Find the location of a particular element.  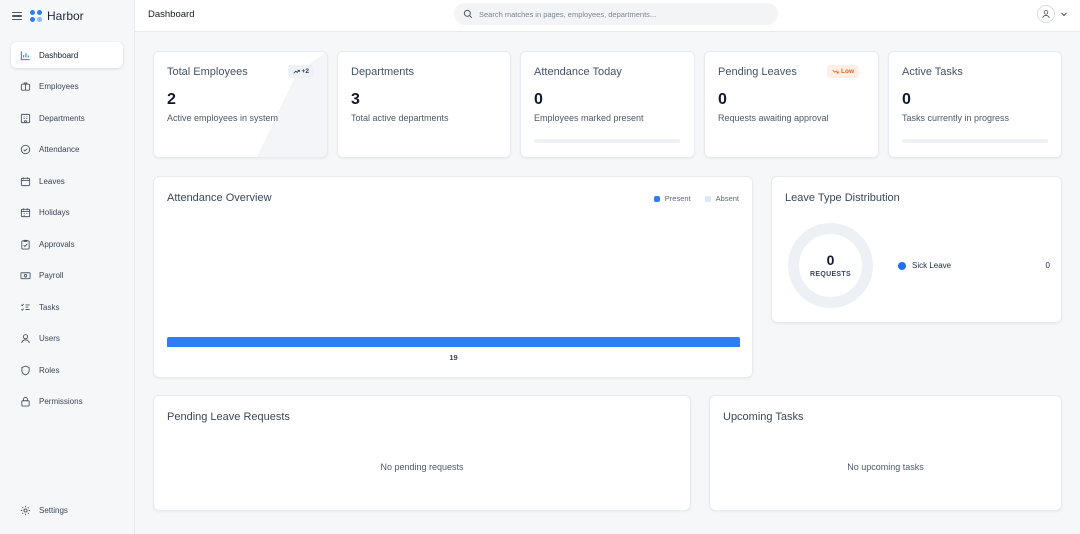

sidebar-item-permissions: Permissions is located at coordinates (67, 402).